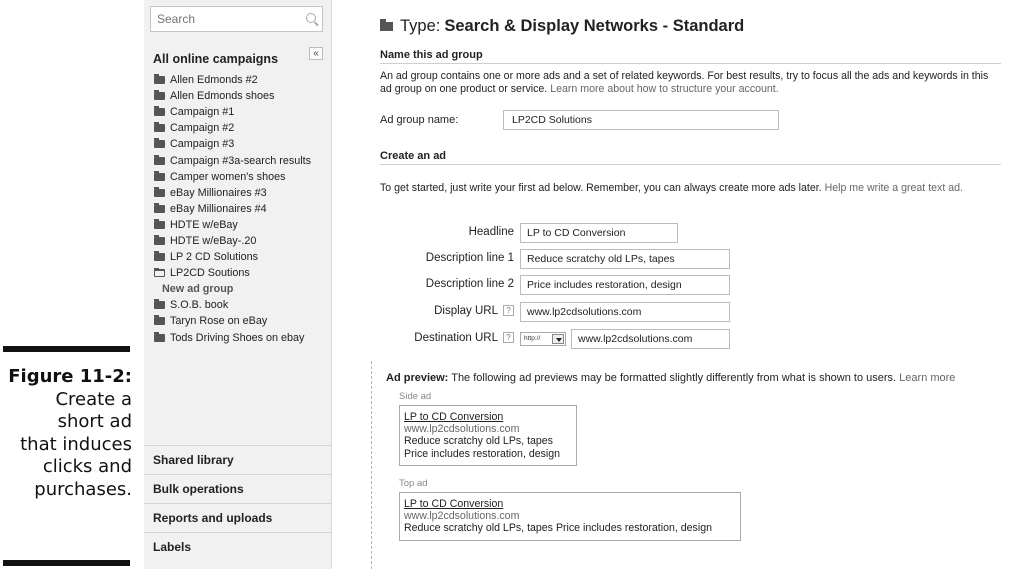  What do you see at coordinates (215, 59) in the screenshot?
I see `all-campaigns-link: All online campaigns` at bounding box center [215, 59].